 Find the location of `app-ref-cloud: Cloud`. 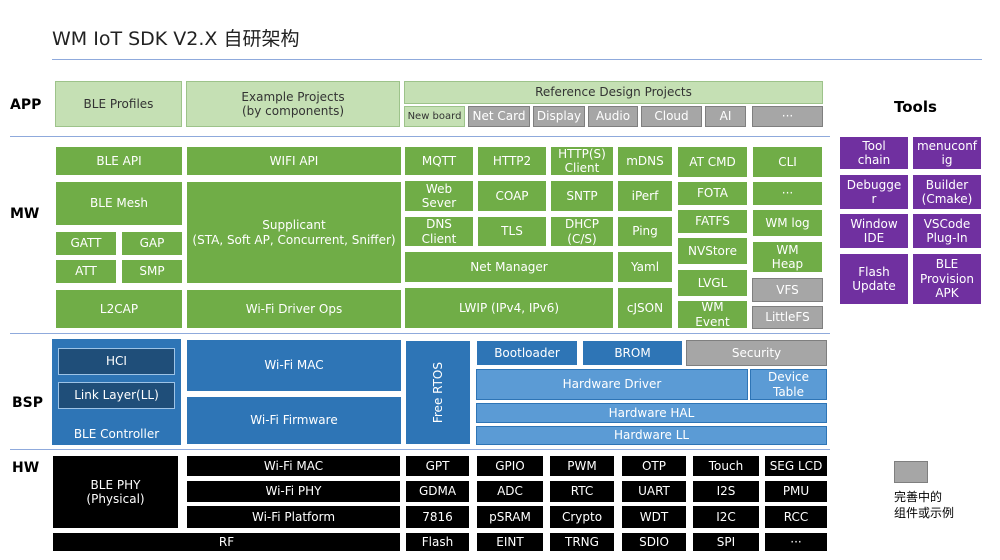

app-ref-cloud: Cloud is located at coordinates (671, 116).